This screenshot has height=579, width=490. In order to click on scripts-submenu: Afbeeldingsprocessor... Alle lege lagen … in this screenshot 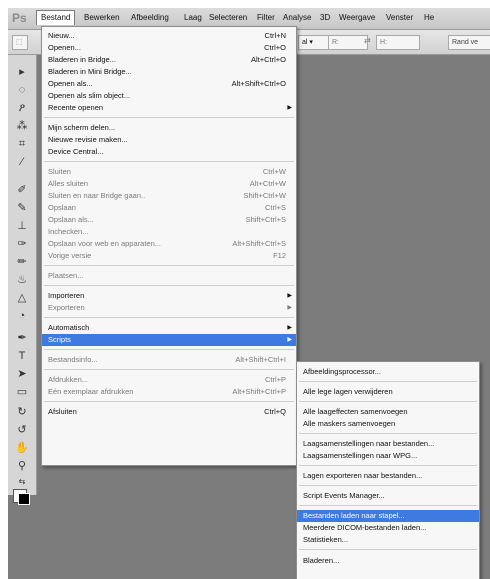, I will do `click(388, 470)`.